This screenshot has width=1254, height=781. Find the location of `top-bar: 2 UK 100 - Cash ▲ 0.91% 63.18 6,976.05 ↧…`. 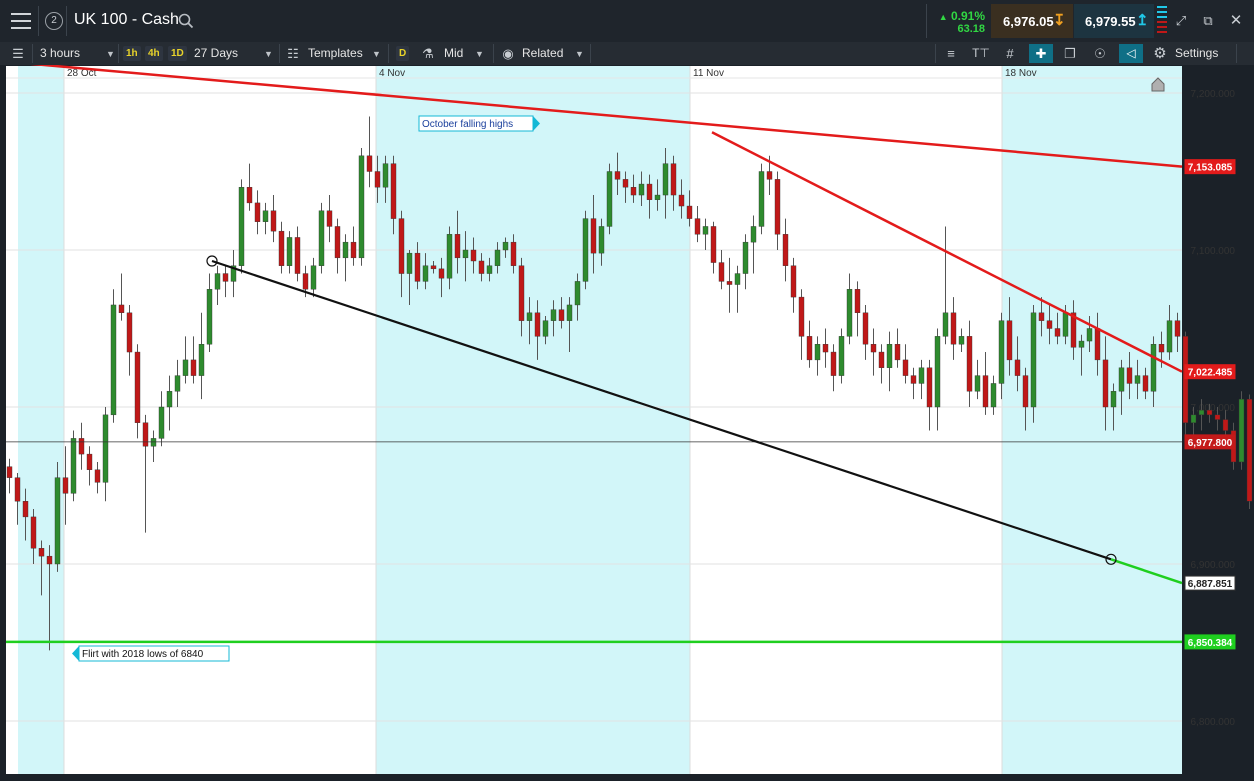

top-bar: 2 UK 100 - Cash ▲ 0.91% 63.18 6,976.05 ↧… is located at coordinates (627, 21).